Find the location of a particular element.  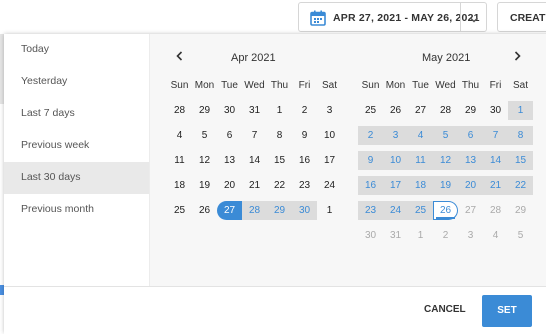

create-button: CREATE is located at coordinates (521, 17).